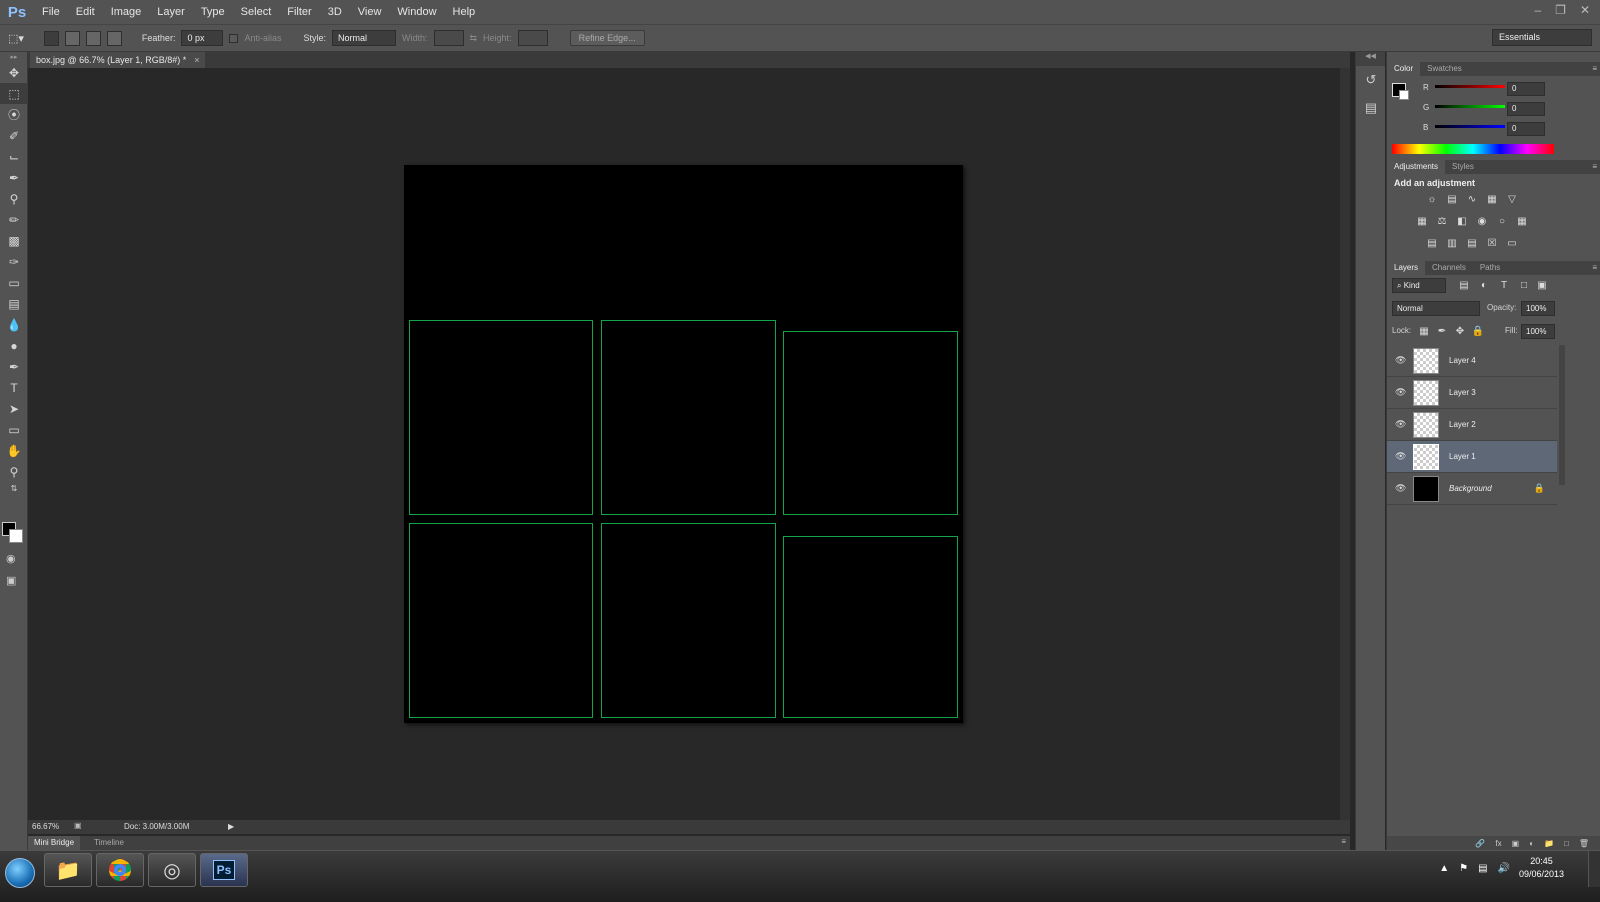  Describe the element at coordinates (78, 825) in the screenshot. I see `status-info-icon: ▣` at that location.